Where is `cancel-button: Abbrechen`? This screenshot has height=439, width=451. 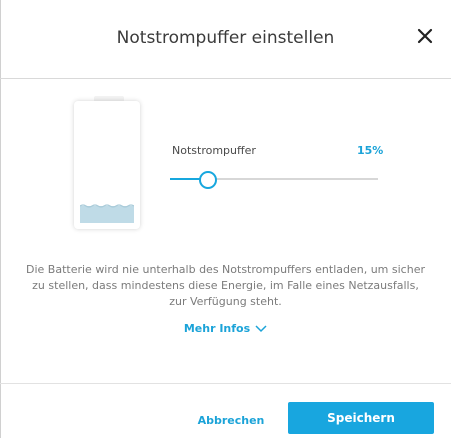
cancel-button: Abbrechen is located at coordinates (231, 421).